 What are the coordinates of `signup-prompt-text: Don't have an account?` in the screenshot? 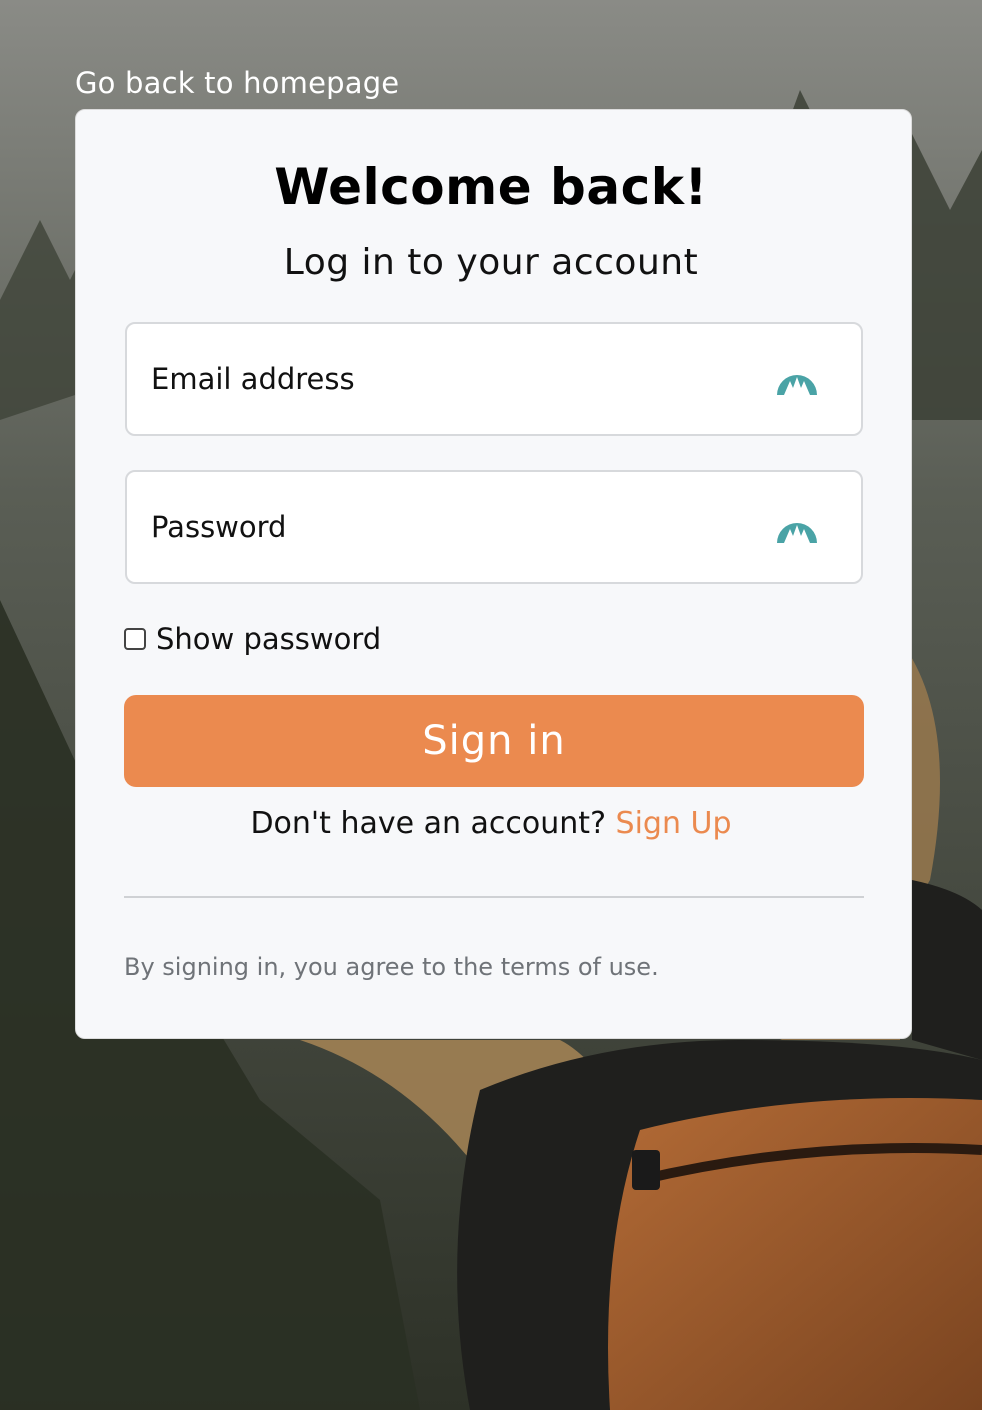 It's located at (428, 823).